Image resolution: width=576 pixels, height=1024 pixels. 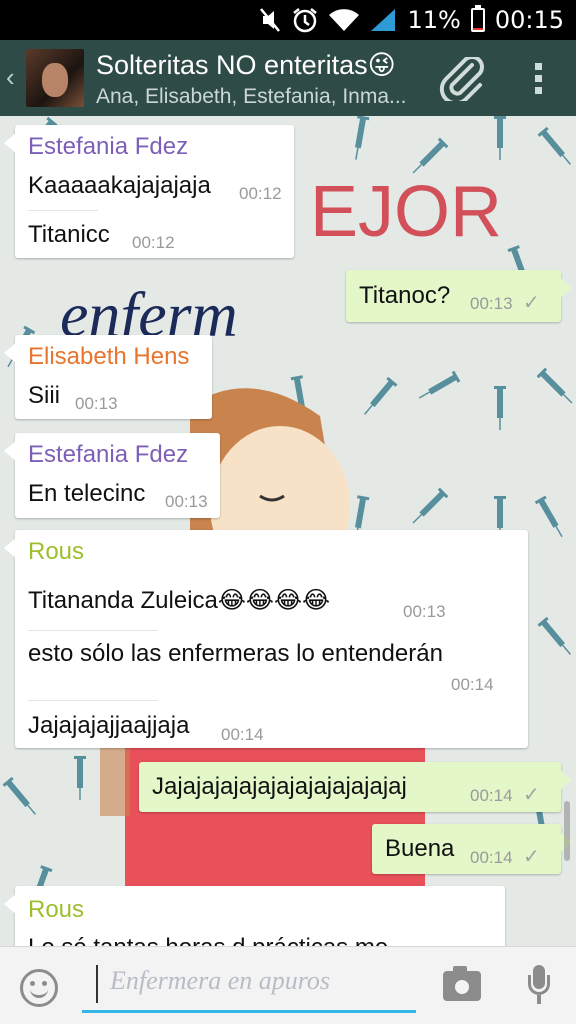 I want to click on mute-icon, so click(x=270, y=20).